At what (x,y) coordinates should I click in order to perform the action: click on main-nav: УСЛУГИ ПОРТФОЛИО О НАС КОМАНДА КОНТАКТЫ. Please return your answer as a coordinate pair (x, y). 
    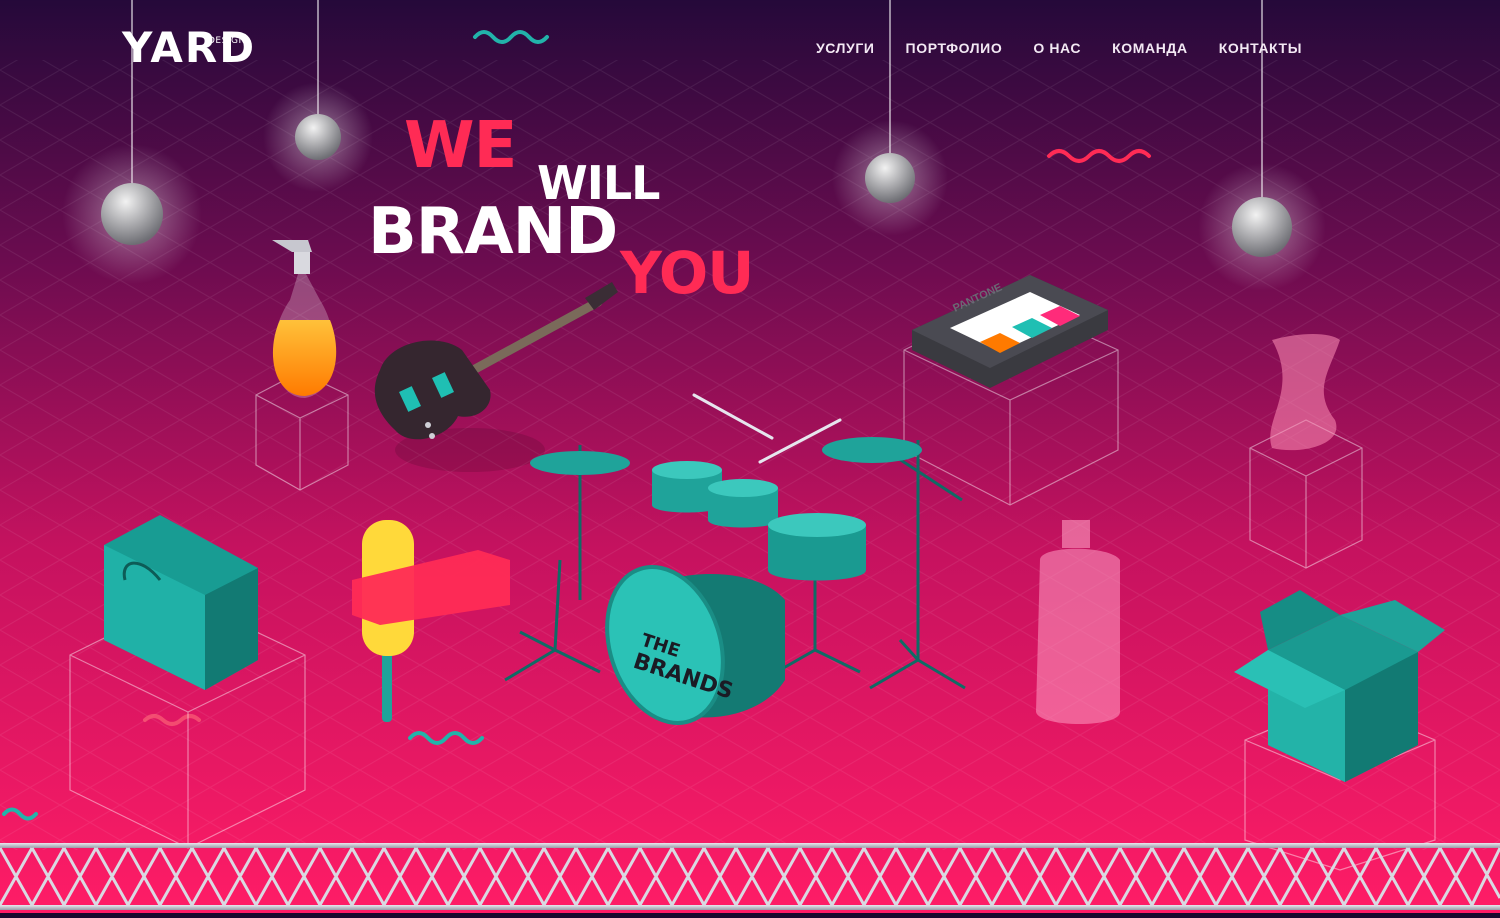
    Looking at the image, I should click on (1059, 48).